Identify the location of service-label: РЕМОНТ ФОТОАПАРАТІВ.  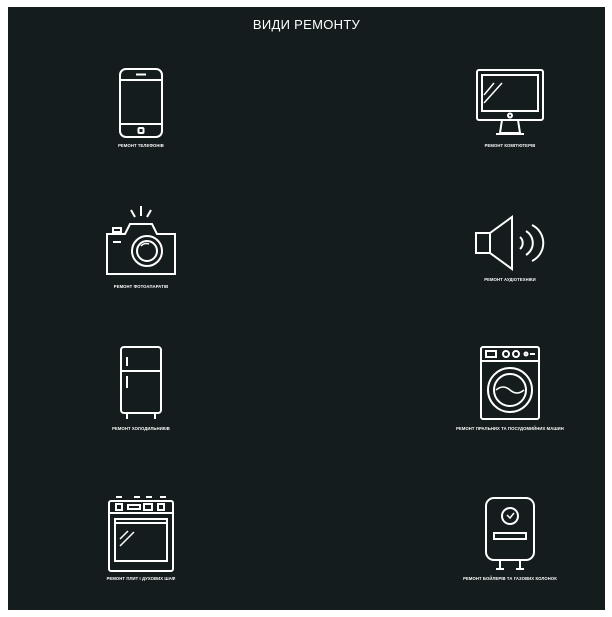
(141, 286).